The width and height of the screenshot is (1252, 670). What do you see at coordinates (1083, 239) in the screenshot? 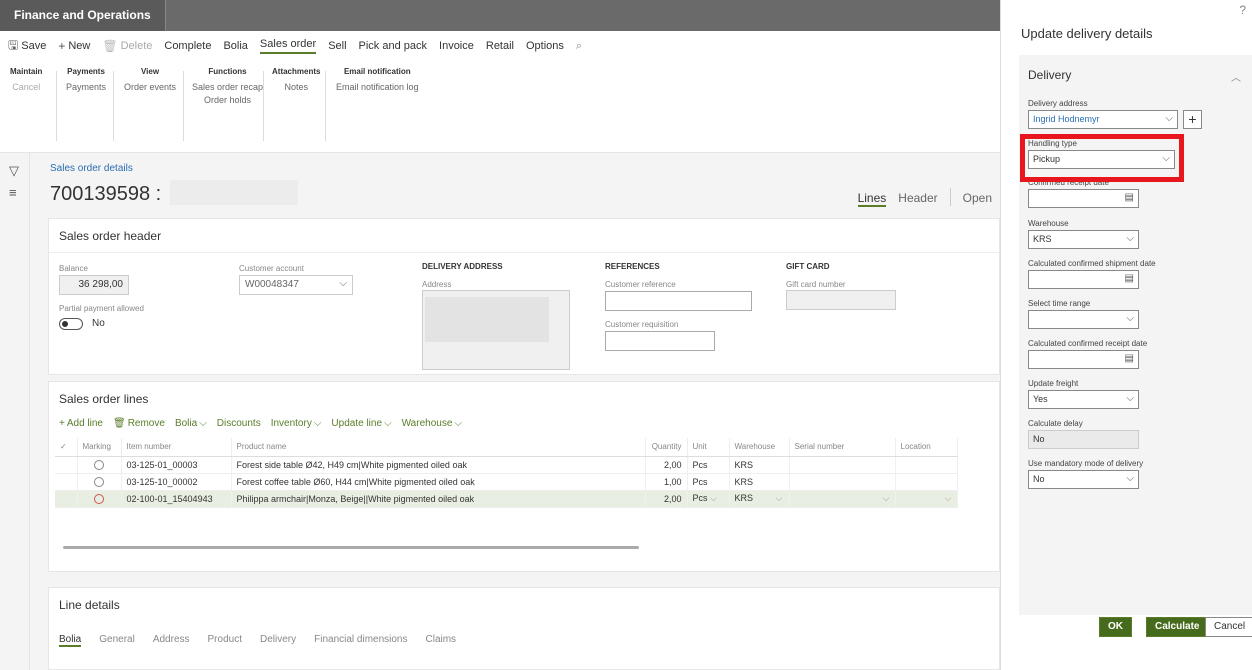
I see `warehouse-select: KRS ⌵` at bounding box center [1083, 239].